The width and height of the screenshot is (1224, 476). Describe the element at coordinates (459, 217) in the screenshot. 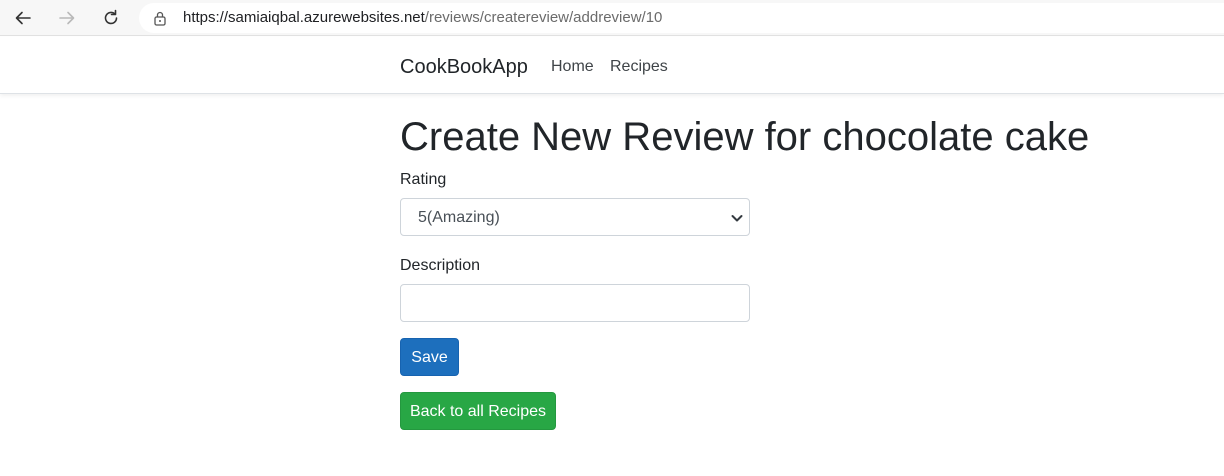

I see `rating-selected-value: 5(Amazing)` at that location.